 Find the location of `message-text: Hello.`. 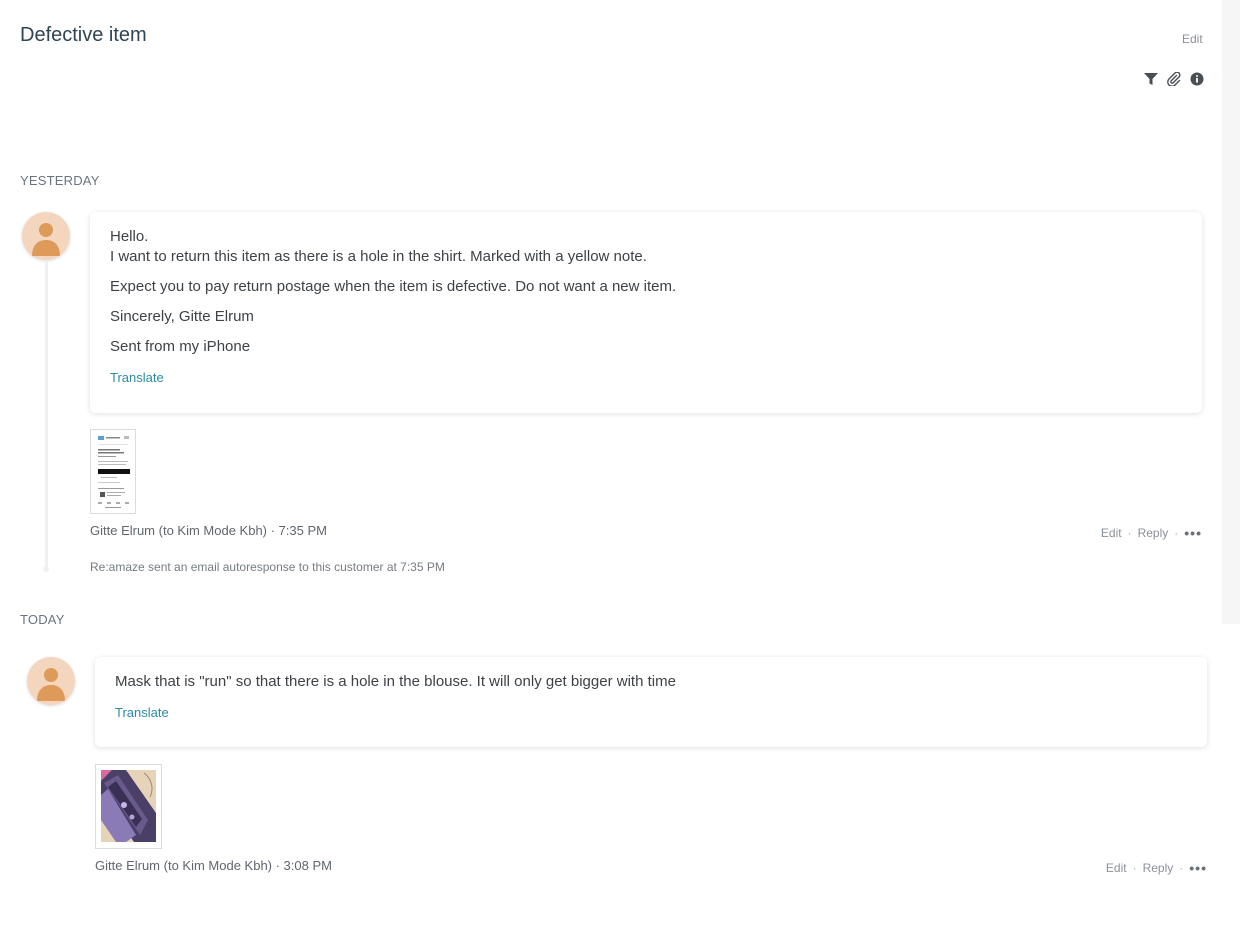

message-text: Hello. is located at coordinates (129, 236).